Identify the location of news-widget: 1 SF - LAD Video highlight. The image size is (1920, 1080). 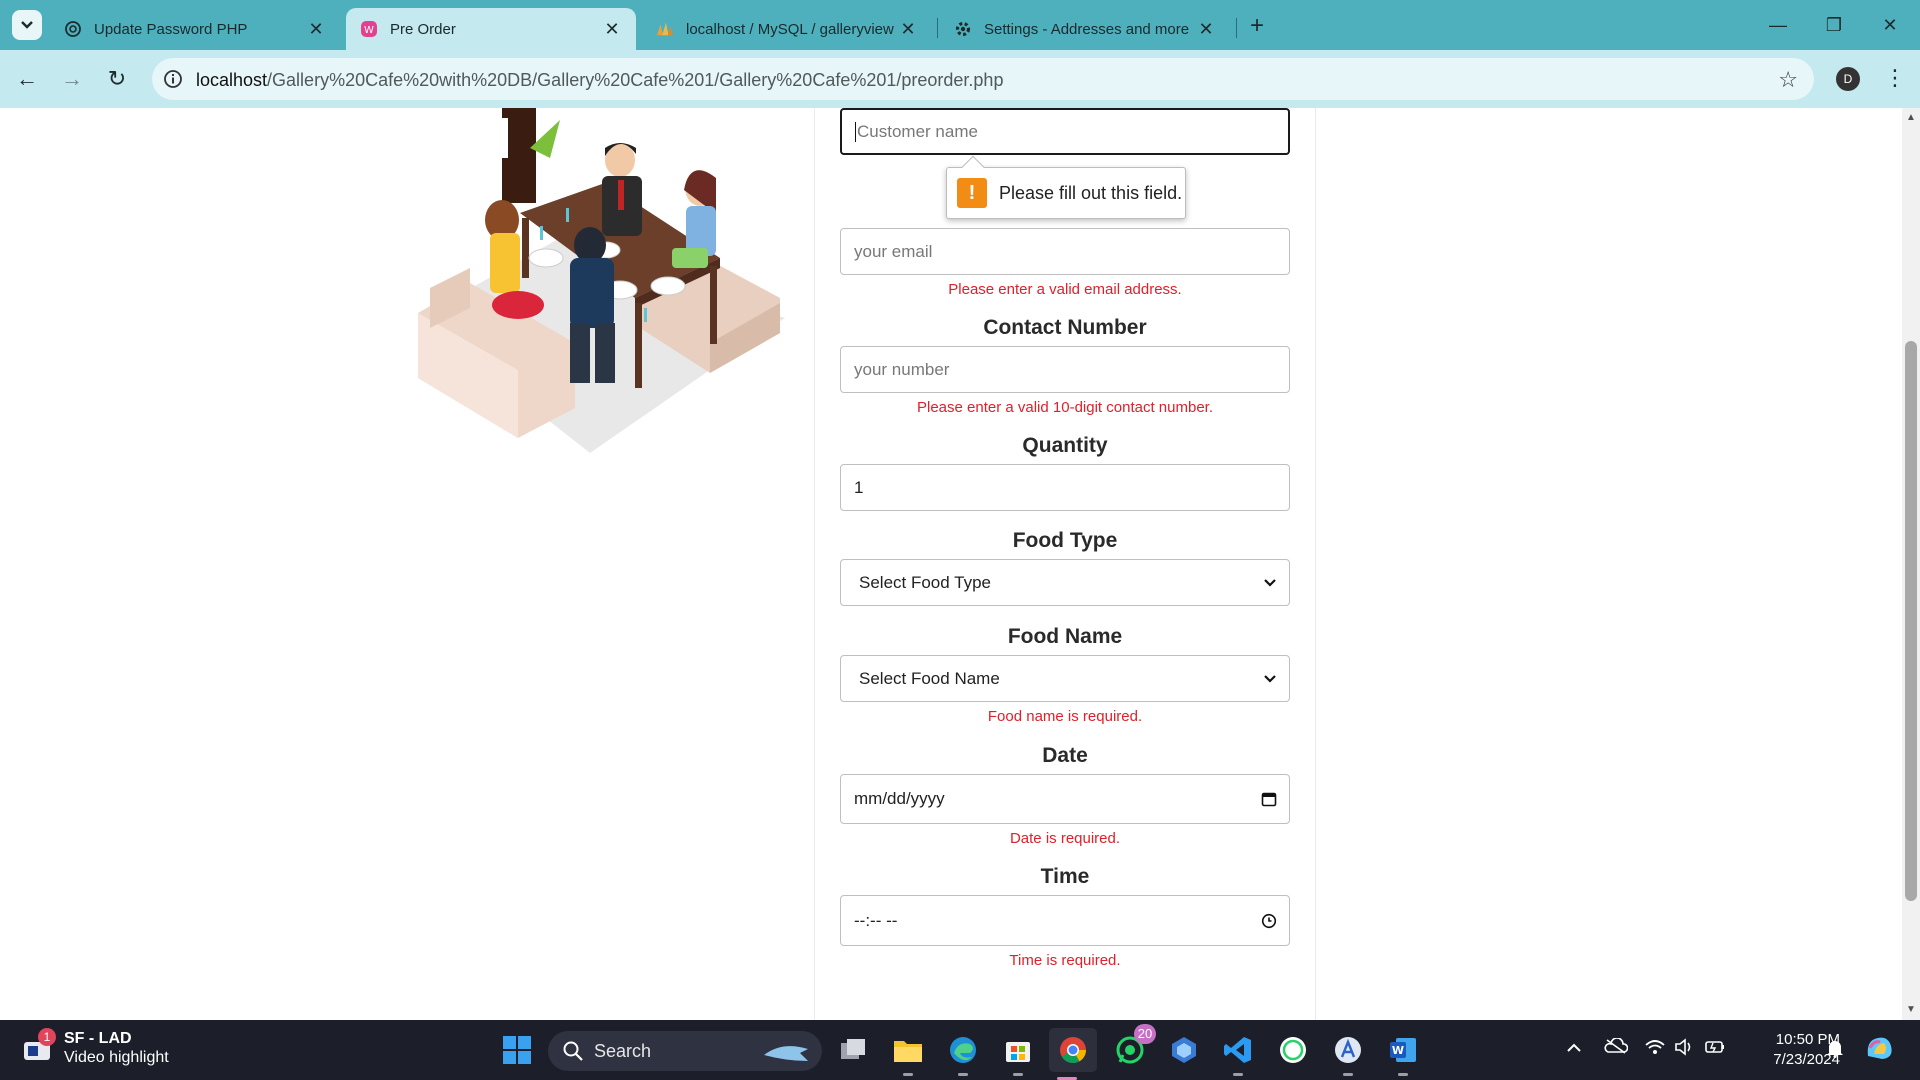
(95, 1048).